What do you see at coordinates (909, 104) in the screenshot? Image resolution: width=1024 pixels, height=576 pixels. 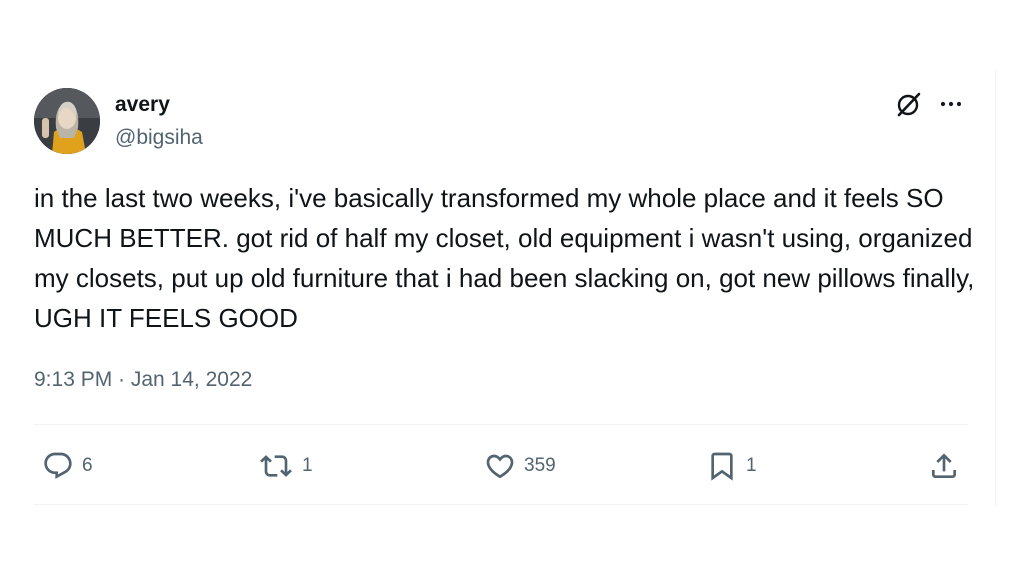 I see `grok-icon` at bounding box center [909, 104].